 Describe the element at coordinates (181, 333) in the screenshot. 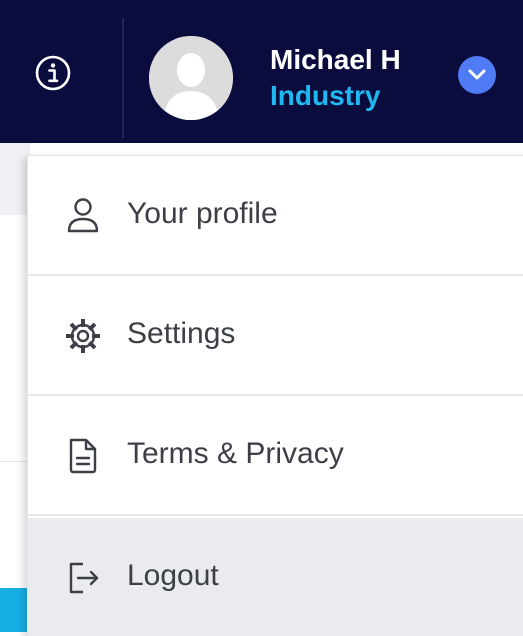

I see `menu-item-label: Settings` at that location.